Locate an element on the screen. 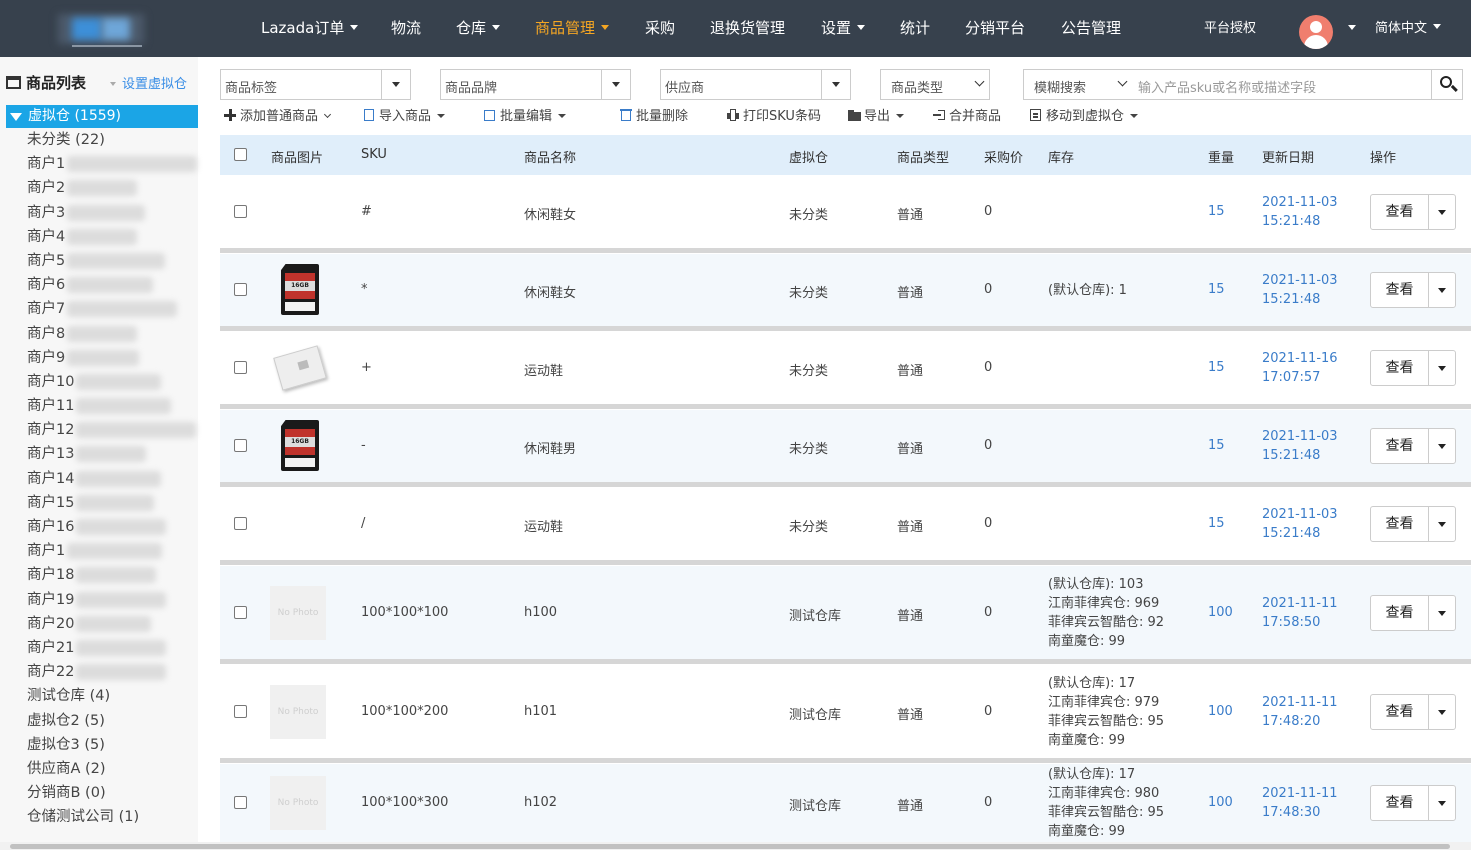  nav-item-5: 退换货管理 is located at coordinates (747, 28).